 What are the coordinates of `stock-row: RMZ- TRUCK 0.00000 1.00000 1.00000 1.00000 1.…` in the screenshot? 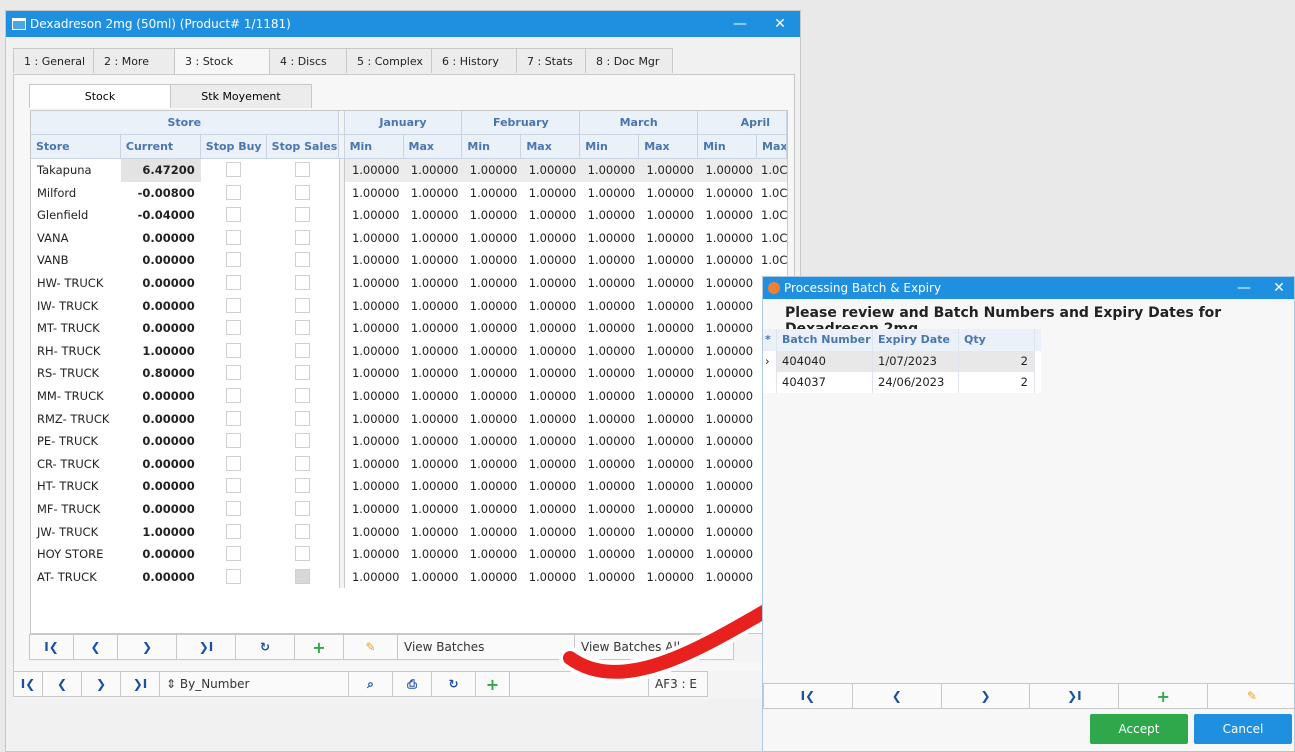 It's located at (409, 419).